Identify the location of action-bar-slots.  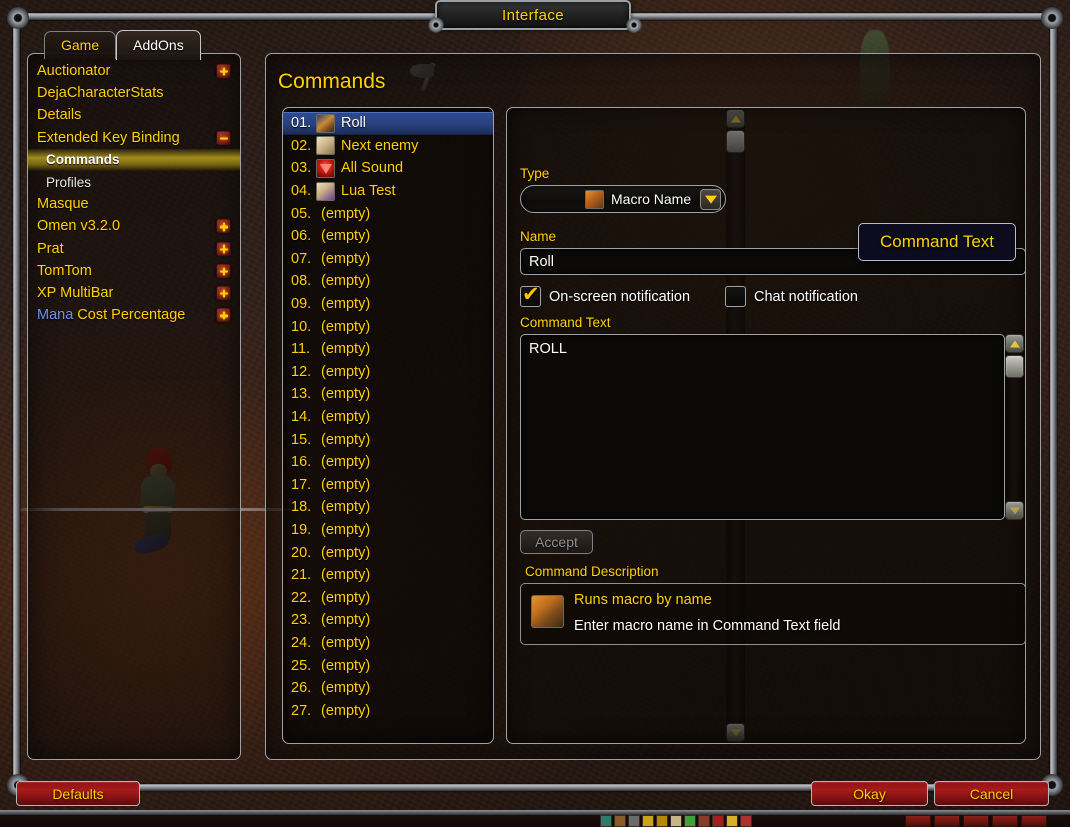
(676, 821).